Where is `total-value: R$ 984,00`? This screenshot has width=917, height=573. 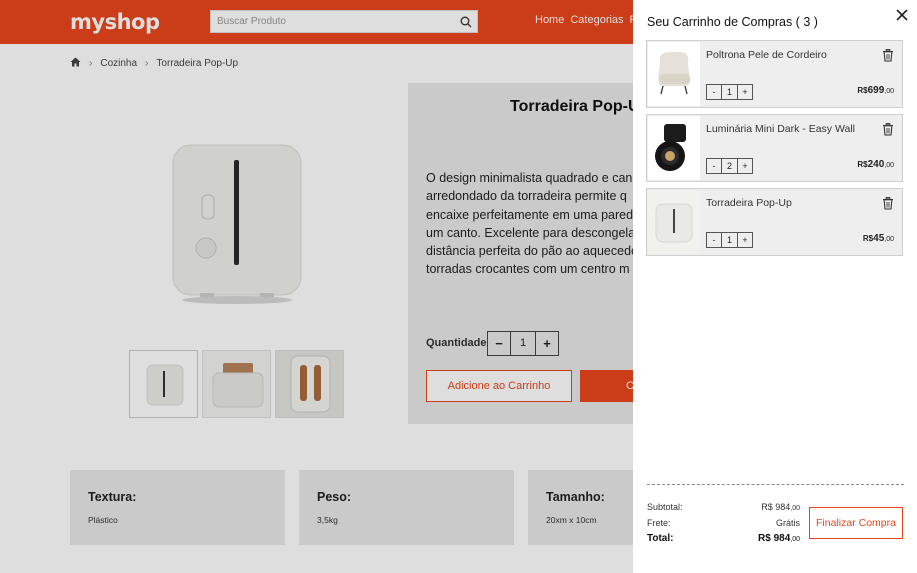 total-value: R$ 984,00 is located at coordinates (779, 538).